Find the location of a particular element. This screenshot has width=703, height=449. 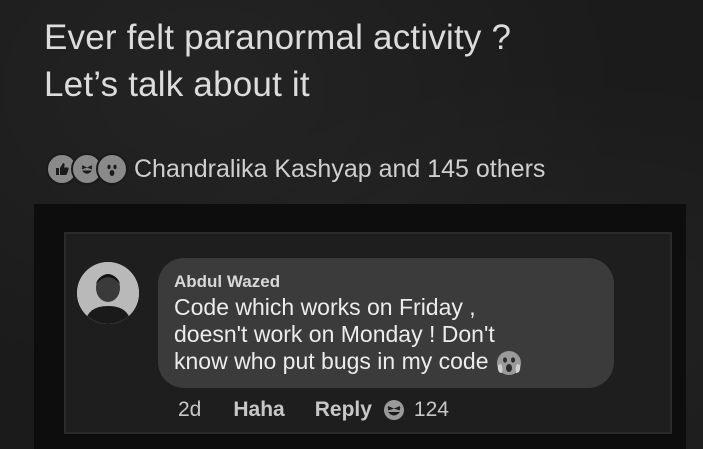

comment-actions: 2d Haha Reply 124 is located at coordinates (313, 410).